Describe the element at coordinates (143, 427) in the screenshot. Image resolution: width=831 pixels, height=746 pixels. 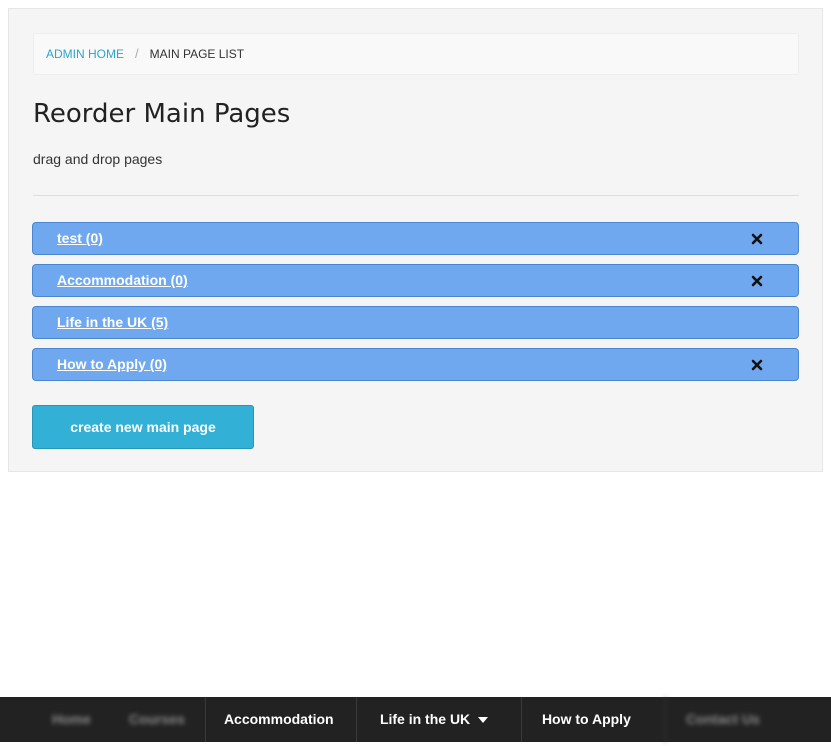
I see `create-new-main-page-button: create new main page` at that location.